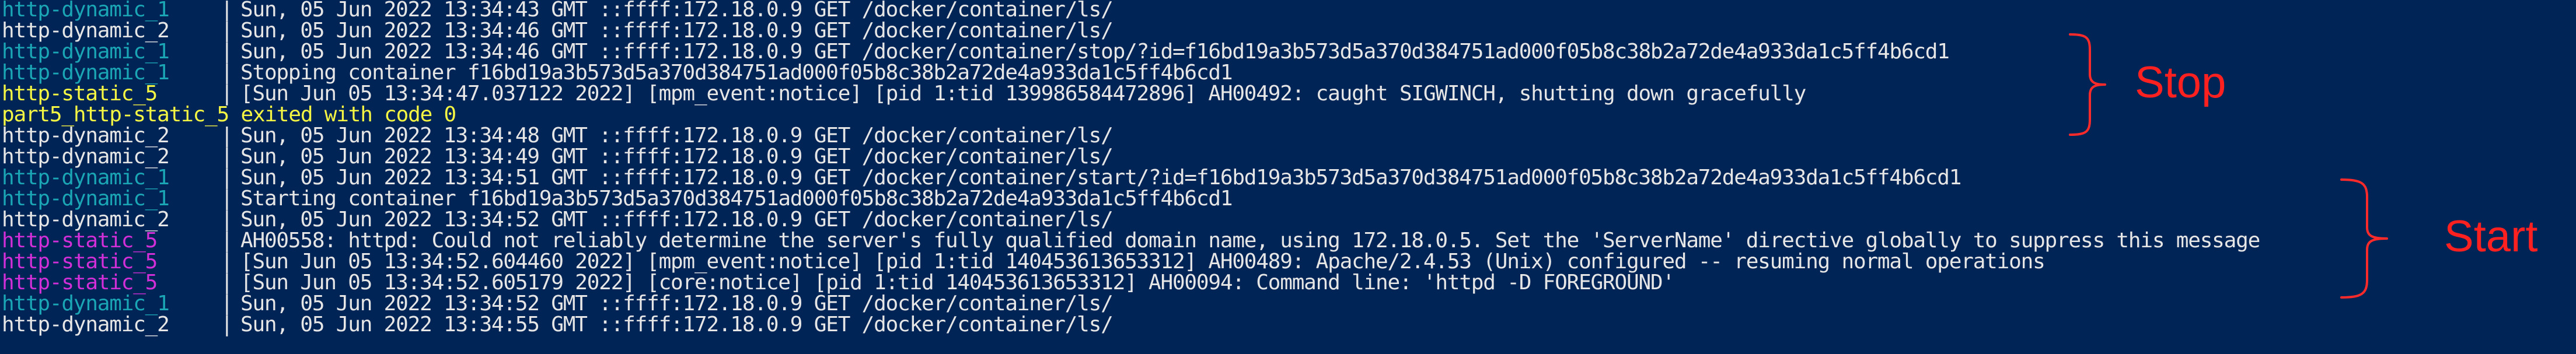 The width and height of the screenshot is (2576, 354). What do you see at coordinates (2087, 85) in the screenshot?
I see `stop-bracket` at bounding box center [2087, 85].